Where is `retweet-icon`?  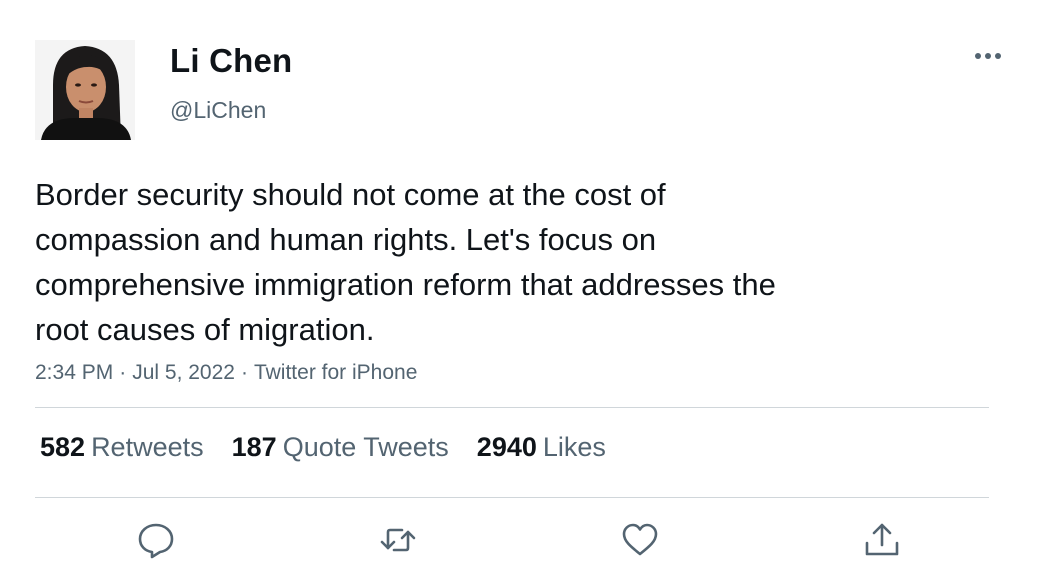
retweet-icon is located at coordinates (398, 540).